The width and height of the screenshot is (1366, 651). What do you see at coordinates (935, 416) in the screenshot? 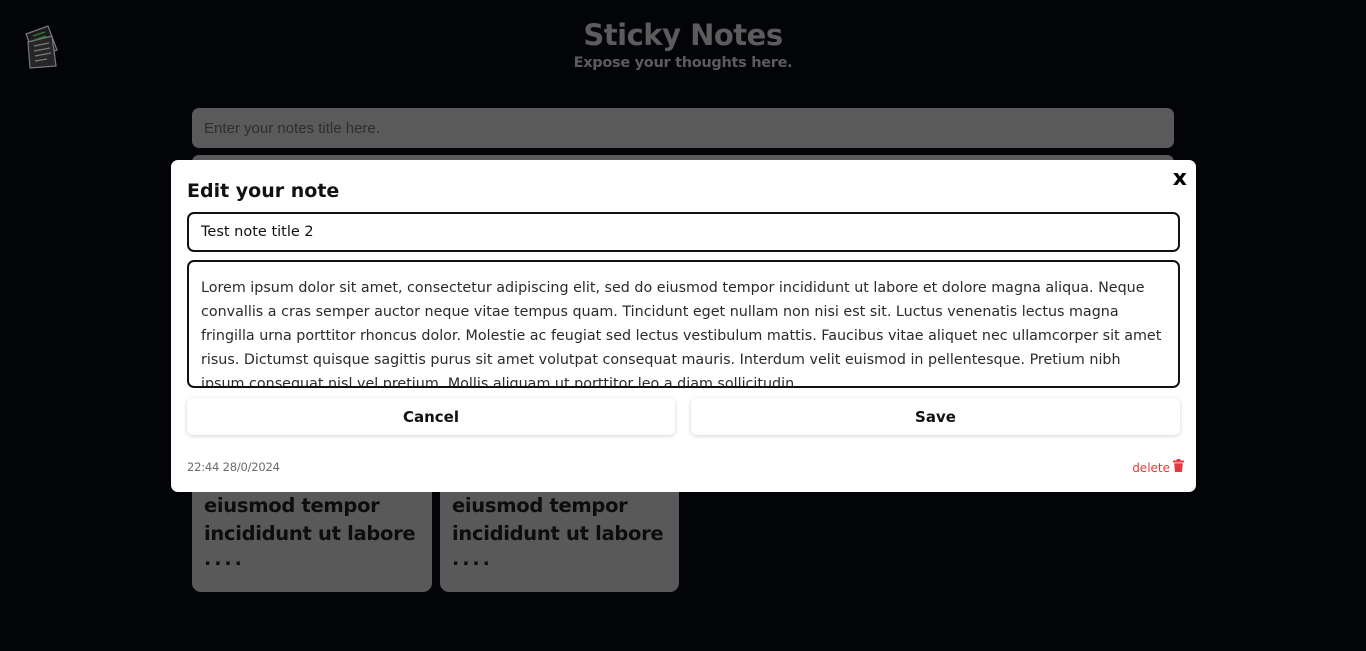
I see `save-button: Save` at bounding box center [935, 416].